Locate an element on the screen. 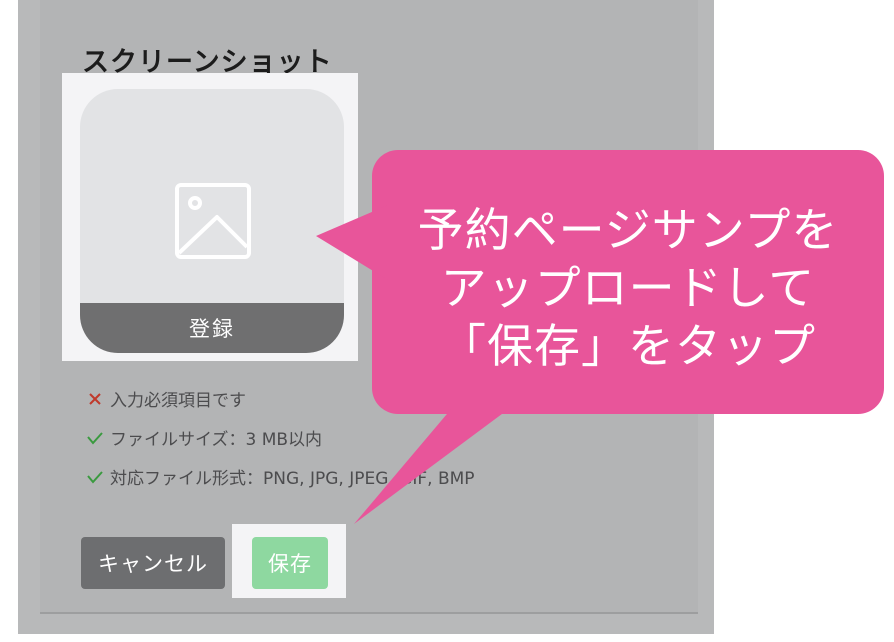  requirement-text: 対応ファイル形式：PNG, JPG, JPEG, GIF, BMP is located at coordinates (292, 479).